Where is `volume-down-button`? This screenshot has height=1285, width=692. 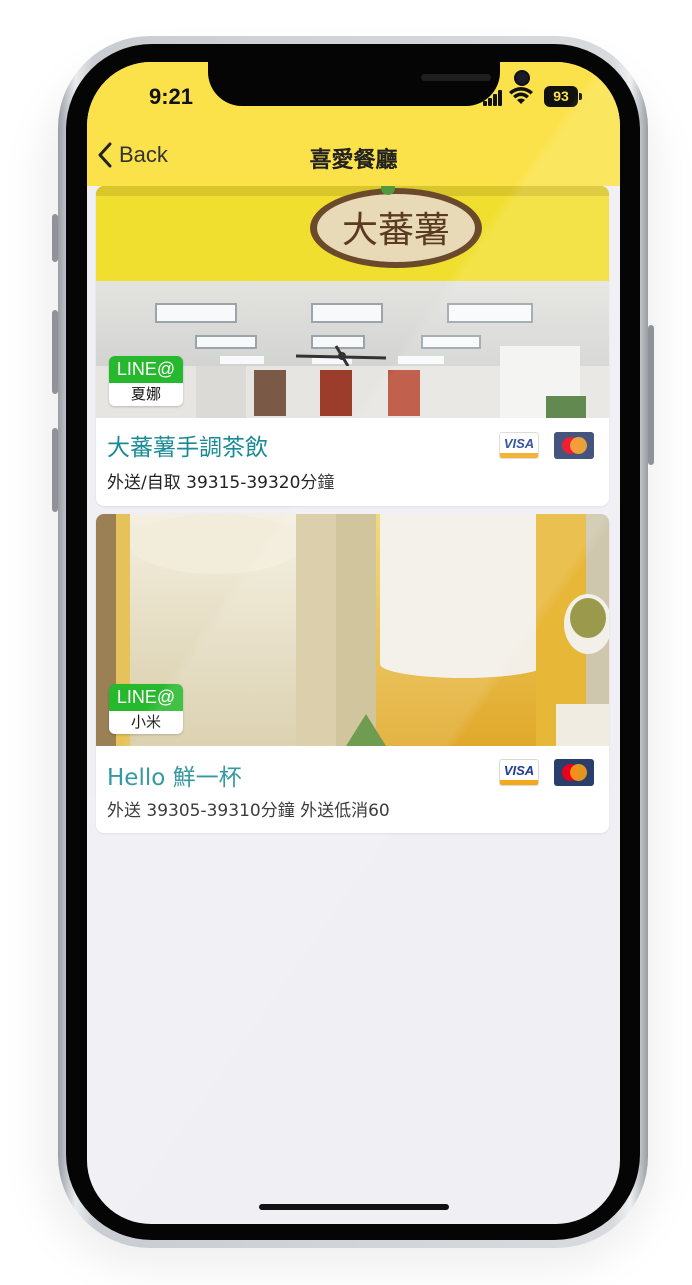
volume-down-button is located at coordinates (55, 470).